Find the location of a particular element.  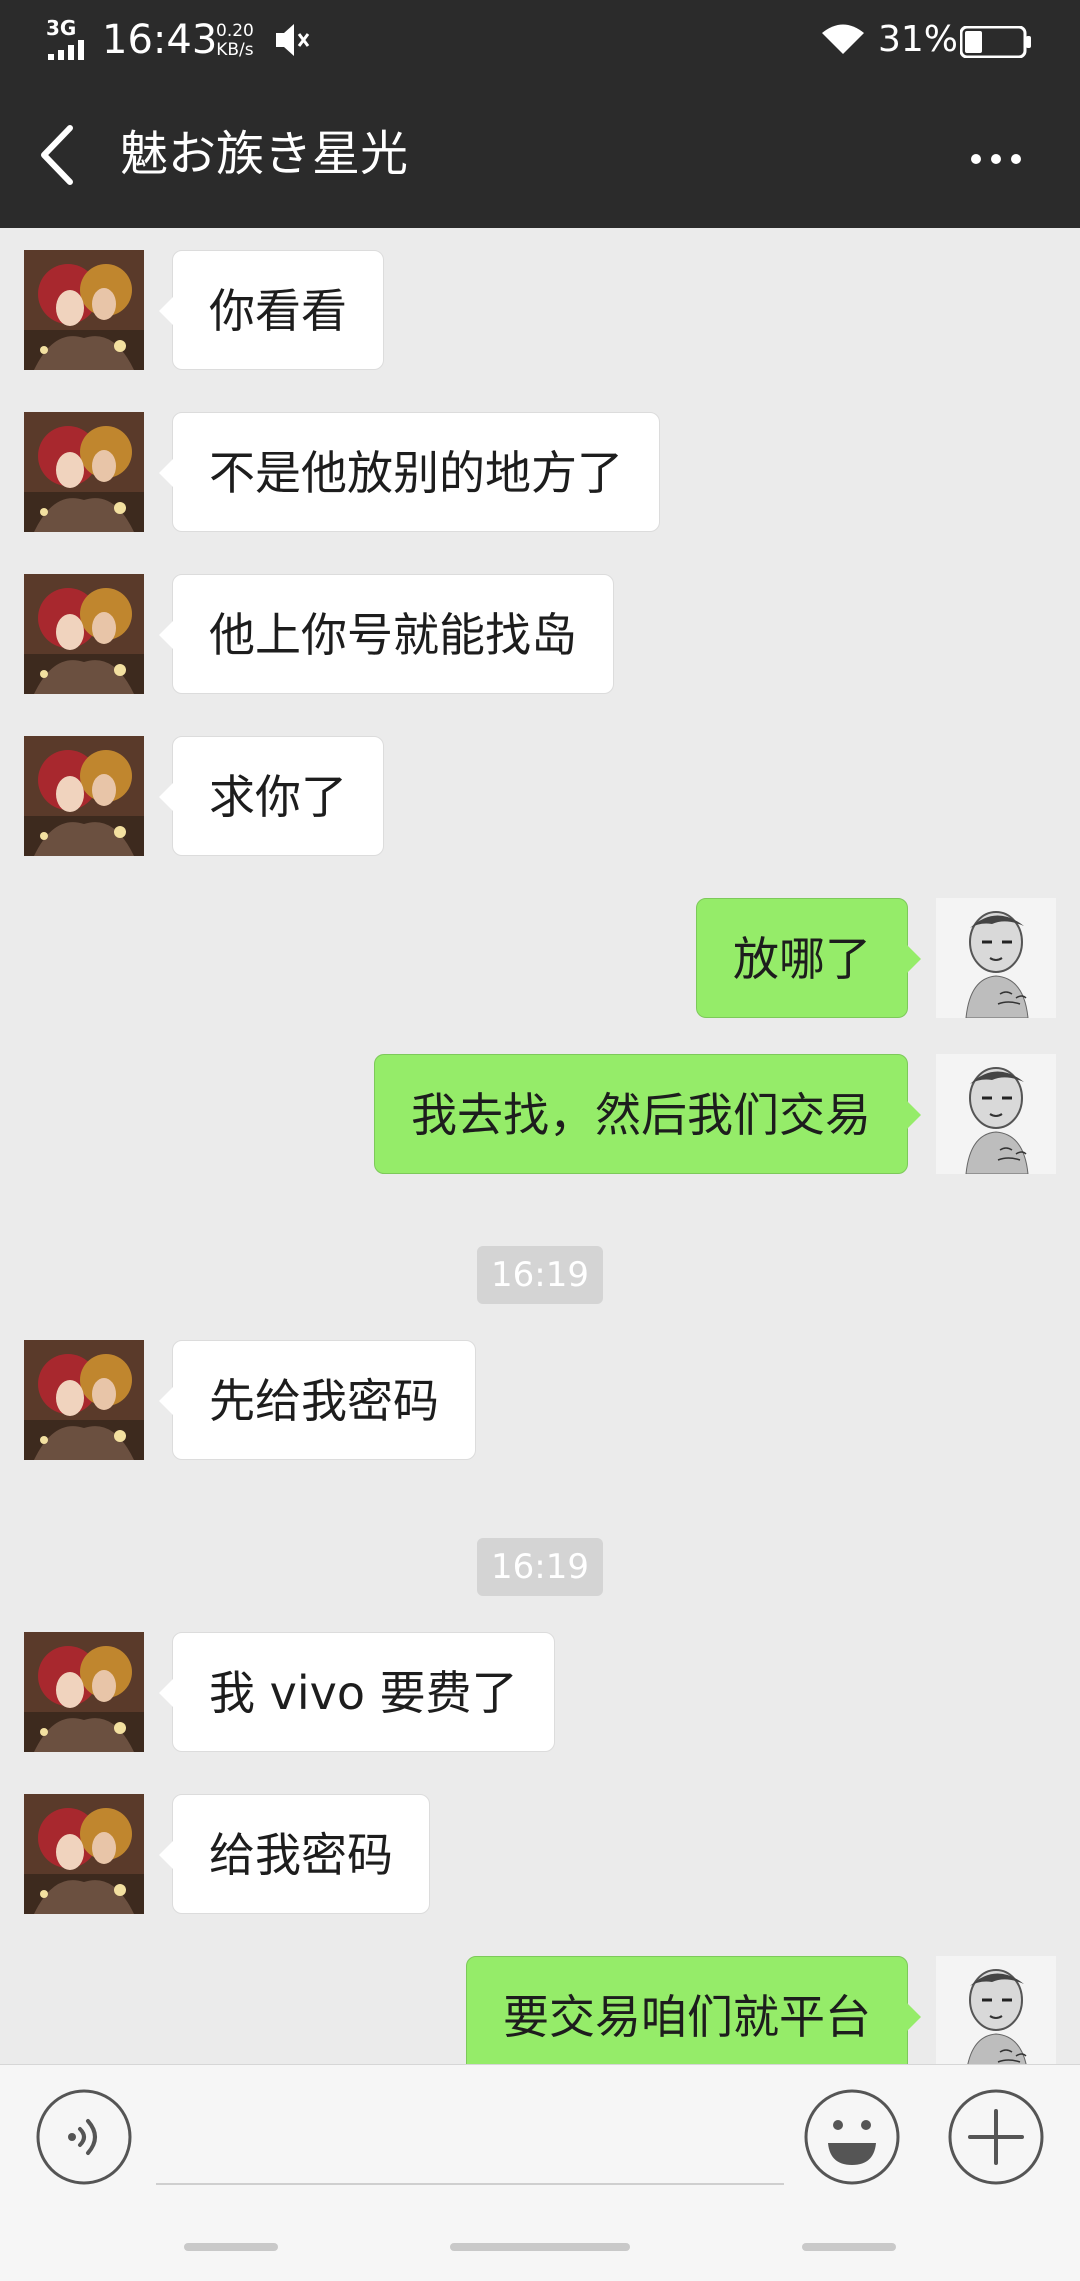

nav-home-gesture is located at coordinates (540, 2247).